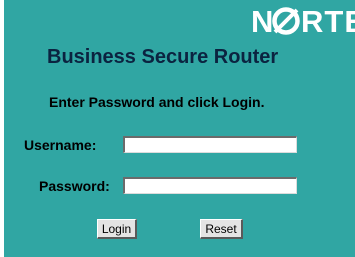 Image resolution: width=355 pixels, height=257 pixels. Describe the element at coordinates (328, 21) in the screenshot. I see `svg-text: RTEL` at that location.